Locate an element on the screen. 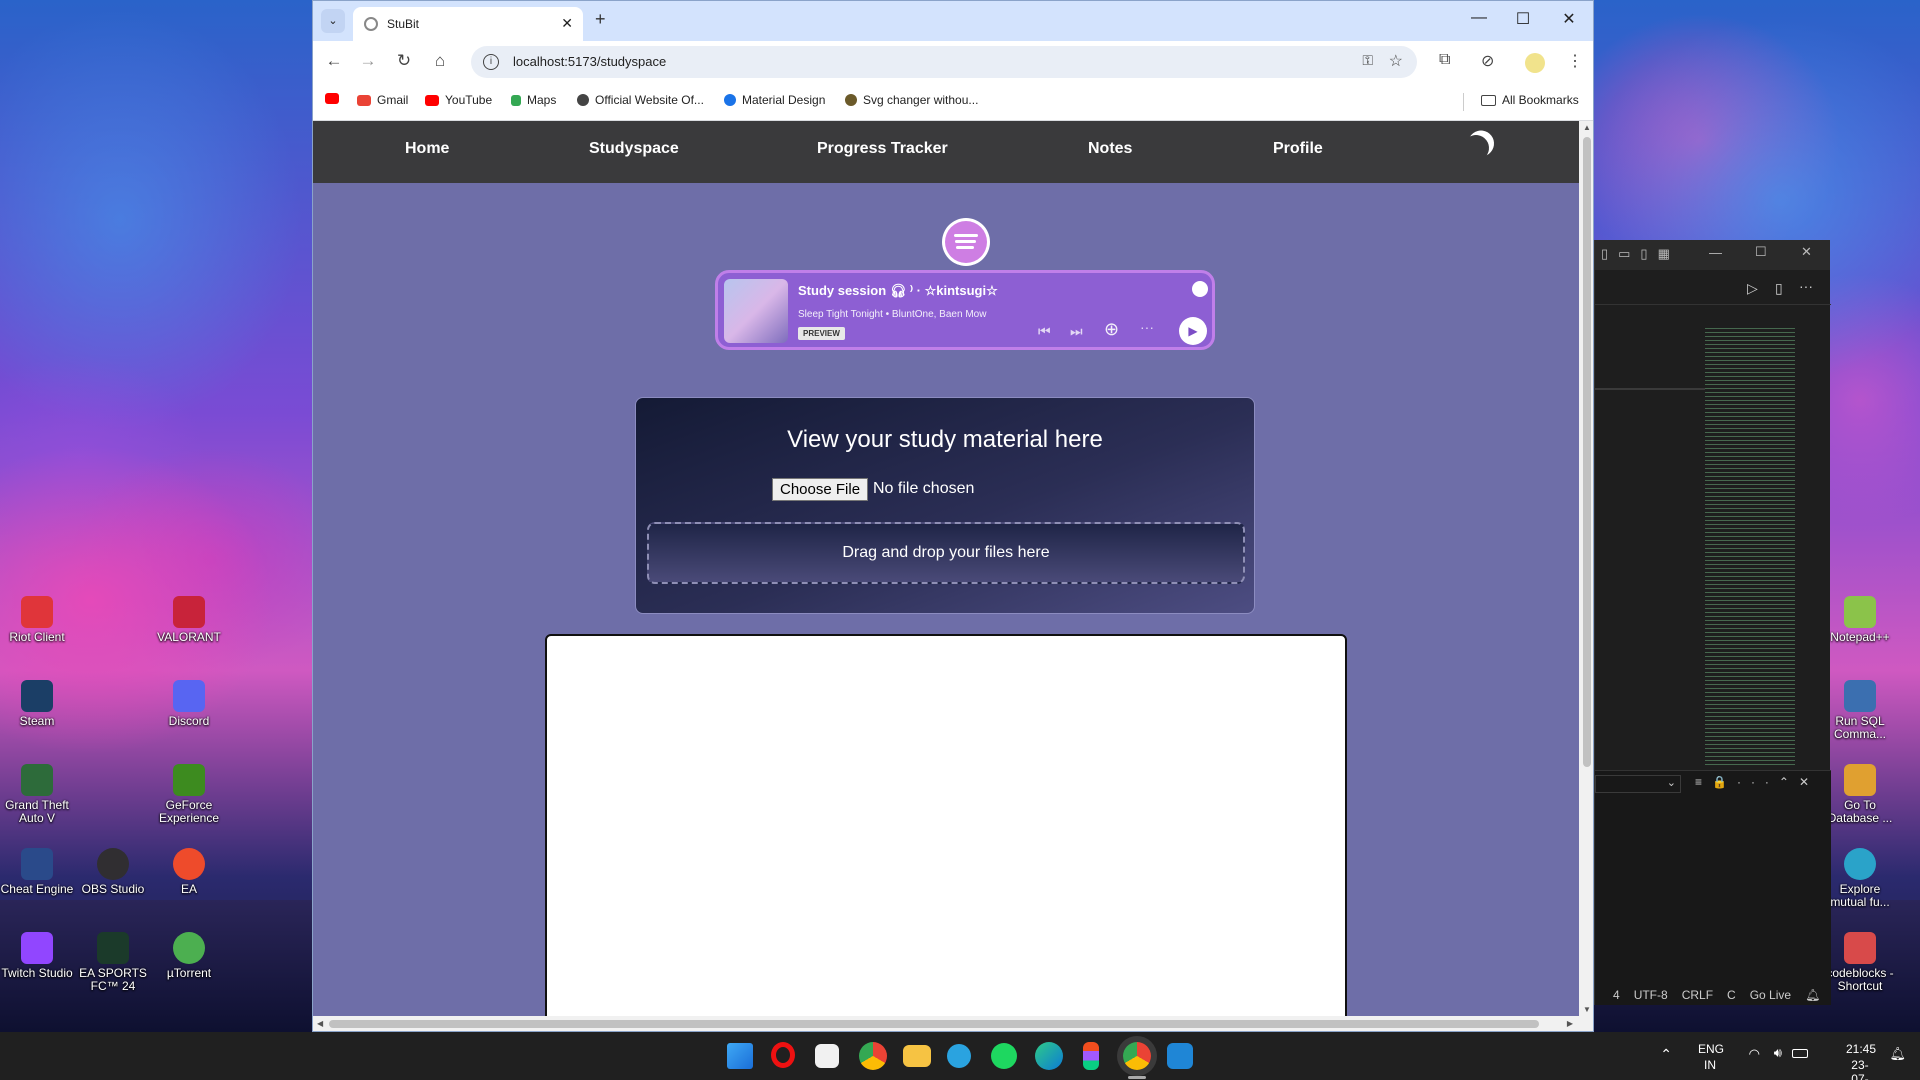 The width and height of the screenshot is (1920, 1080). notification-bell-icon: 🔔︎ is located at coordinates (1897, 1054).